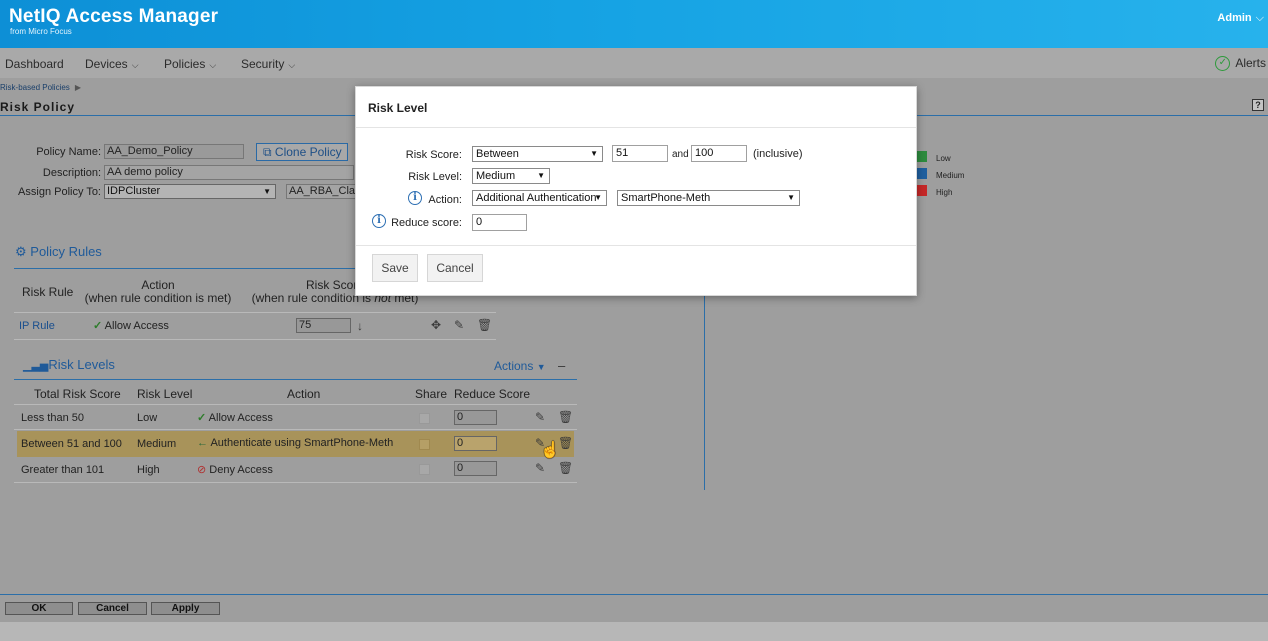  I want to click on row-risk-level: Medium, so click(157, 444).